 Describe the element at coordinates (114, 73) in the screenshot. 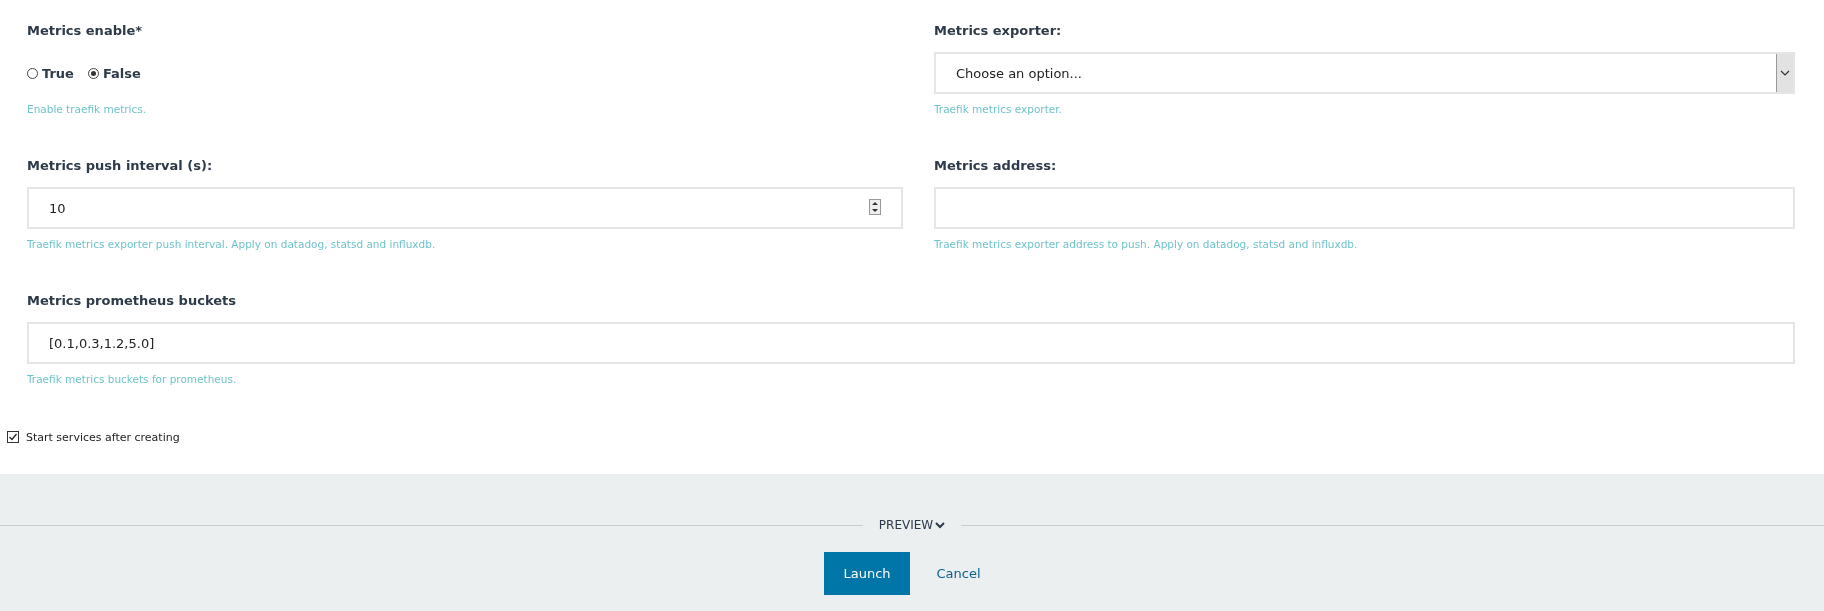

I see `radio-option: False` at that location.